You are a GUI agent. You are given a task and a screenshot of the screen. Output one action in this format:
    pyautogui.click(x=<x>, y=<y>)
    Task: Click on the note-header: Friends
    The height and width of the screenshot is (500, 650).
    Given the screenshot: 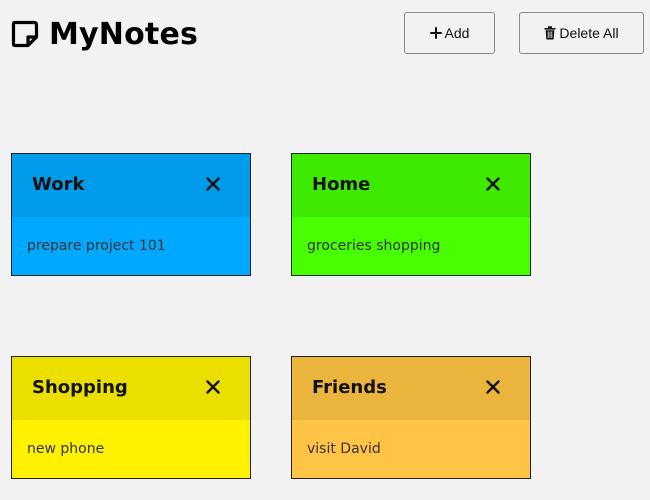 What is the action you would take?
    pyautogui.click(x=411, y=388)
    